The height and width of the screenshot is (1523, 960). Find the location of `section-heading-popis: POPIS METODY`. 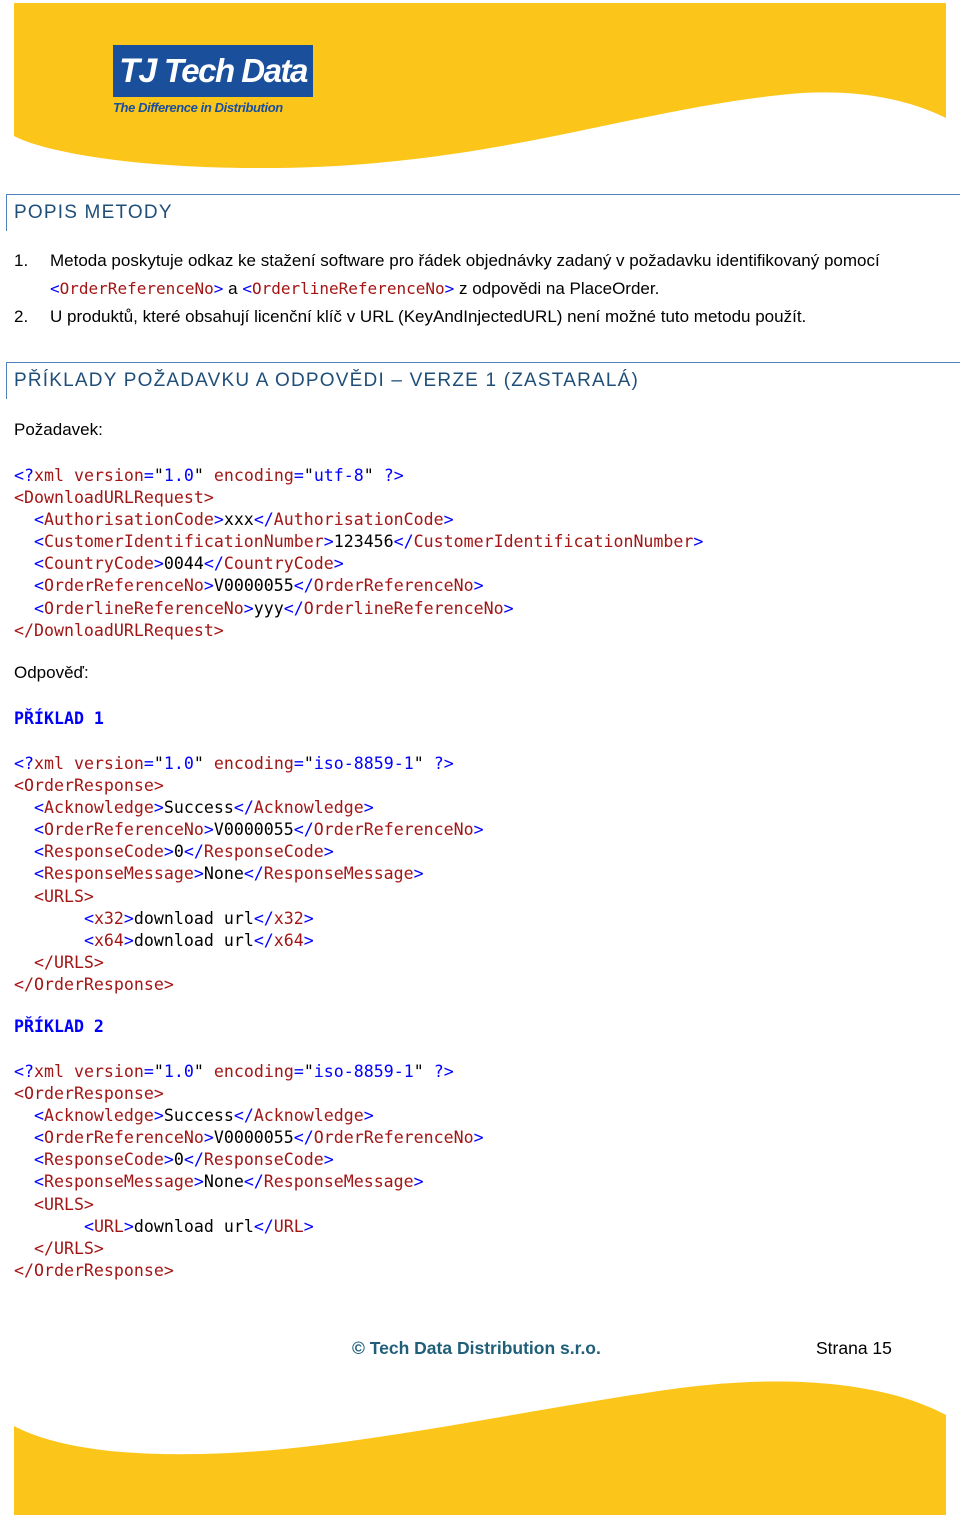

section-heading-popis: POPIS METODY is located at coordinates (483, 212).